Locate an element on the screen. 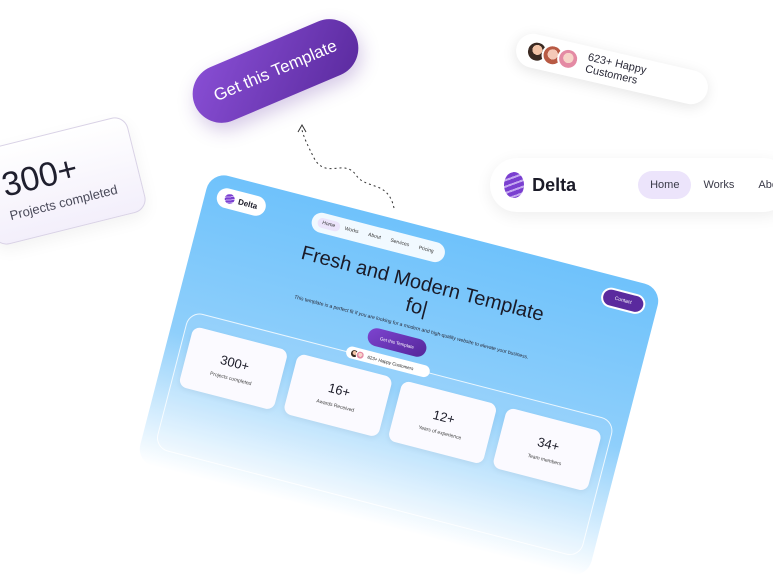  happy-customers-badge: 623+ Happy Customers is located at coordinates (612, 69).